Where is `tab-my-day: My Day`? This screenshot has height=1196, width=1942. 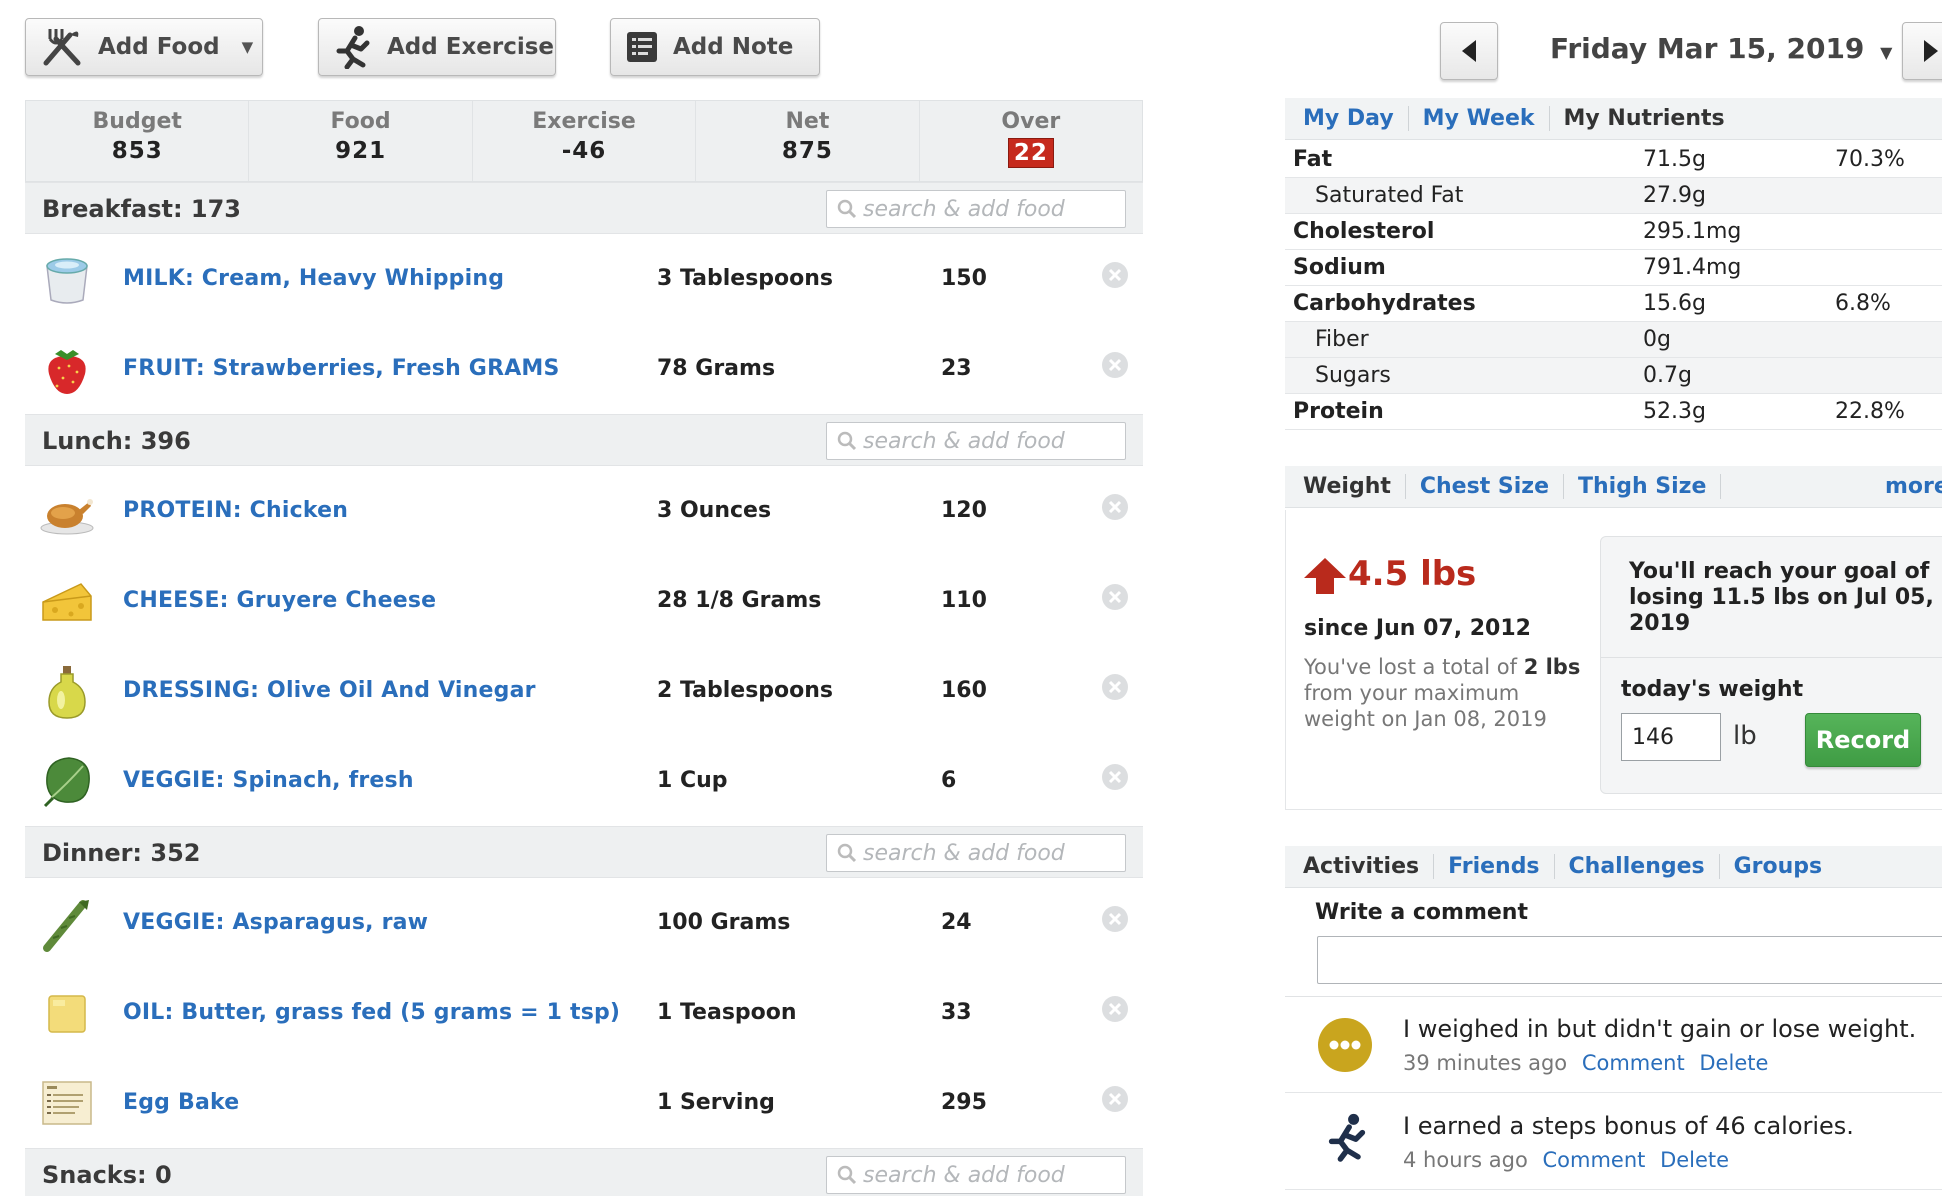
tab-my-day: My Day is located at coordinates (1356, 118).